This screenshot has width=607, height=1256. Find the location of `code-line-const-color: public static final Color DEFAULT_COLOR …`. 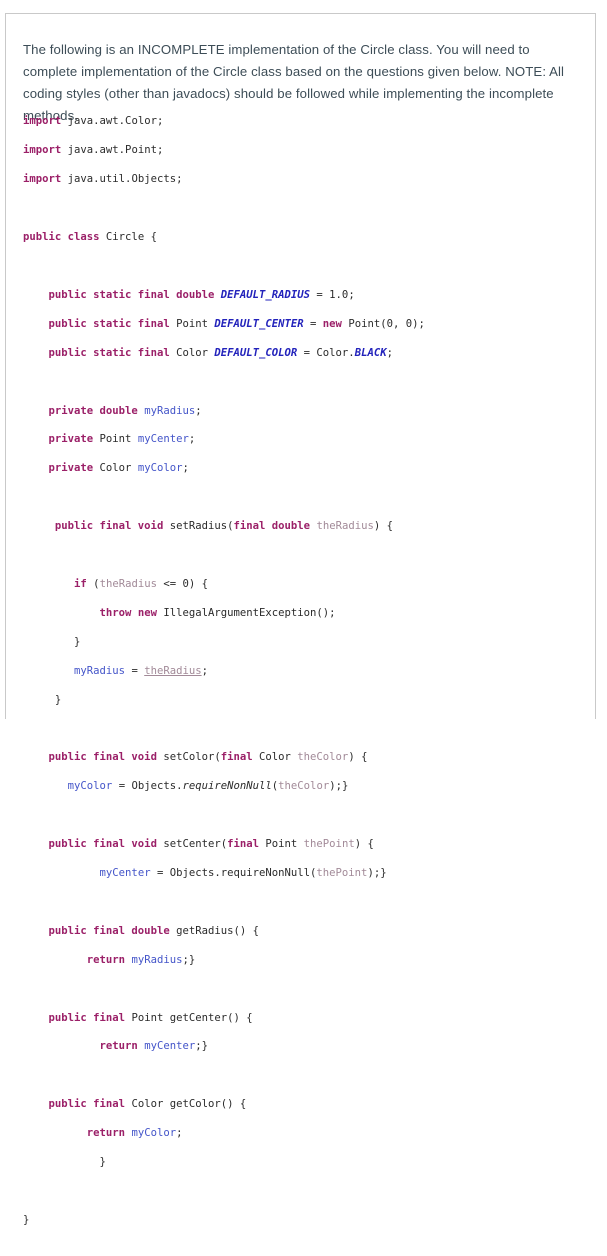

code-line-const-color: public static final Color DEFAULT_COLOR … is located at coordinates (220, 352).